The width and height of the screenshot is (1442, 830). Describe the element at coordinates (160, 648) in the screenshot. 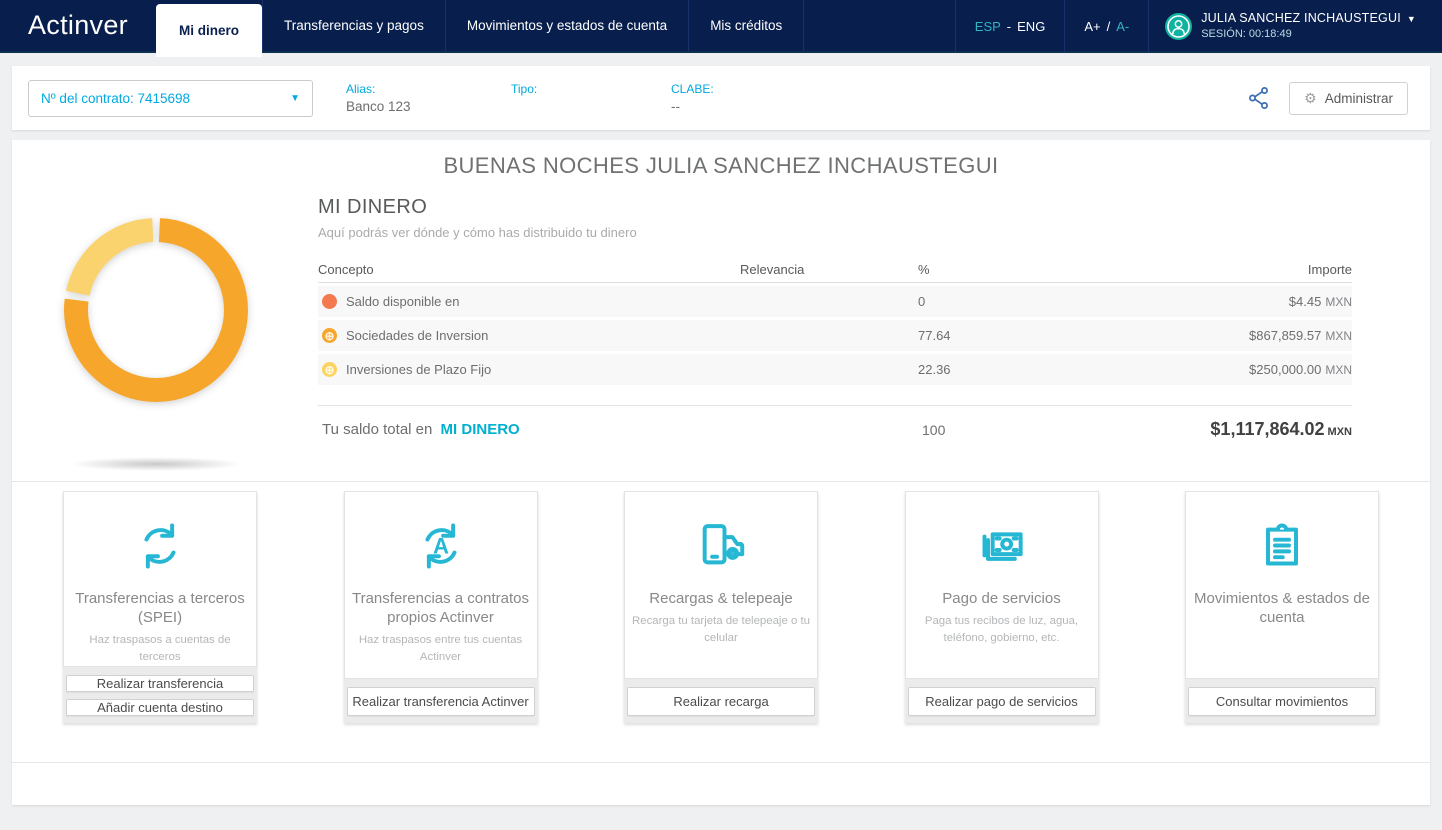

I see `card-subtitle: Haz traspasos a cuentas de terceros` at that location.